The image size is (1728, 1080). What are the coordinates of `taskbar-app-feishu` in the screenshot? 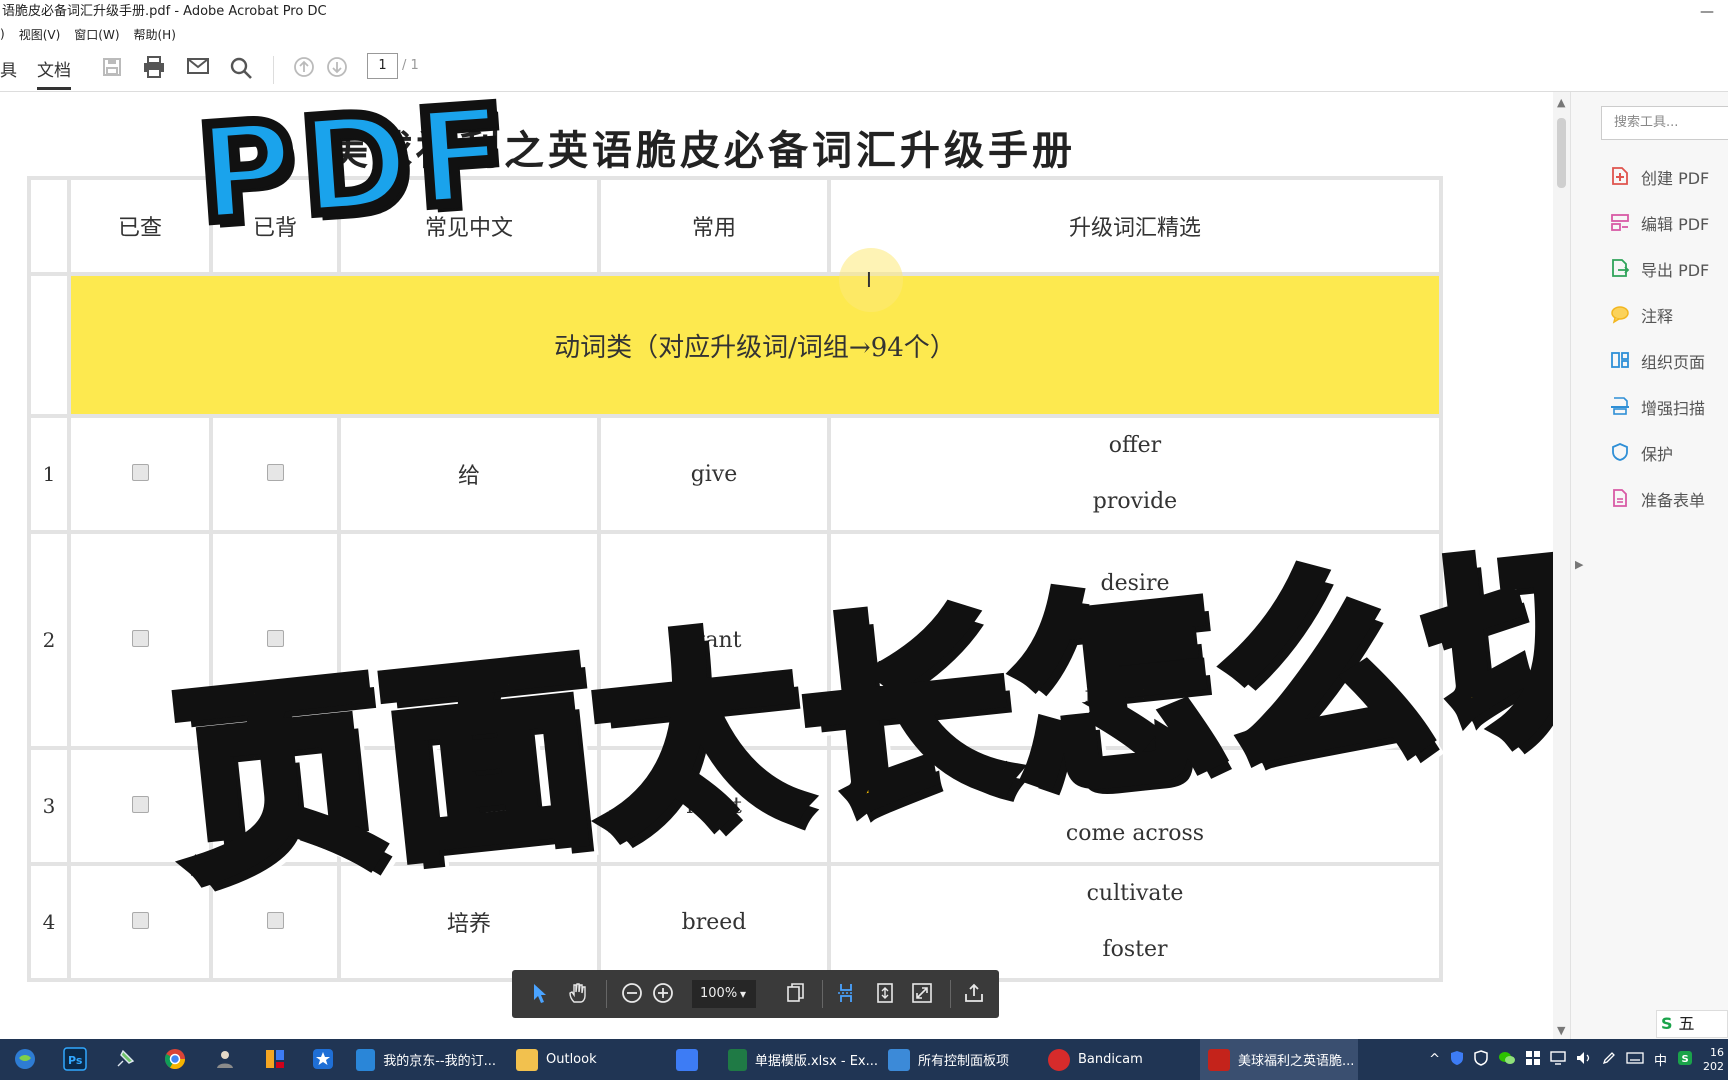 It's located at (693, 1059).